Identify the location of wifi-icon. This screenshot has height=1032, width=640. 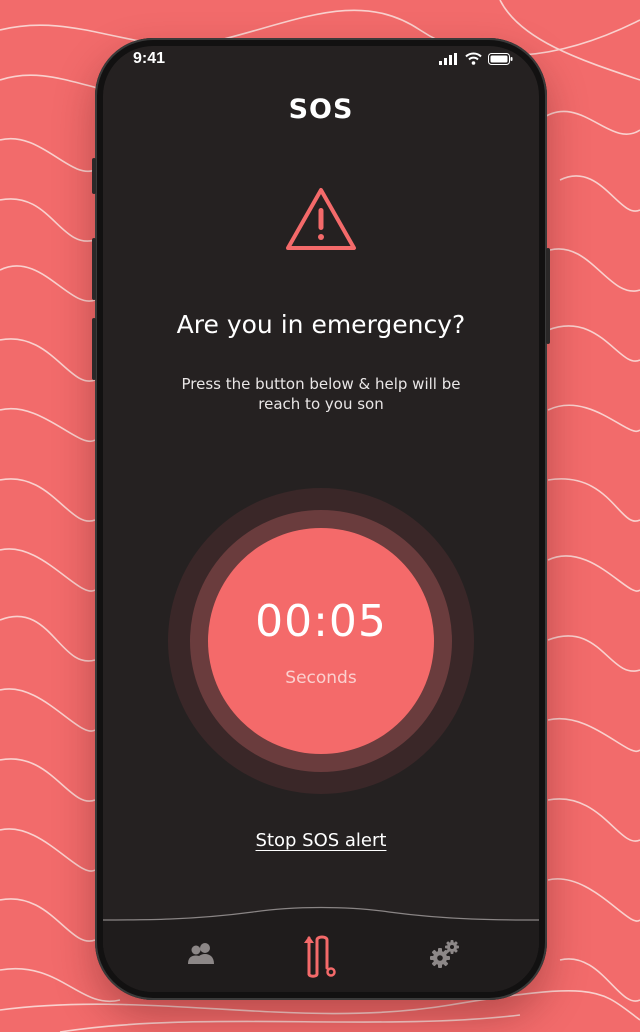
(473, 58).